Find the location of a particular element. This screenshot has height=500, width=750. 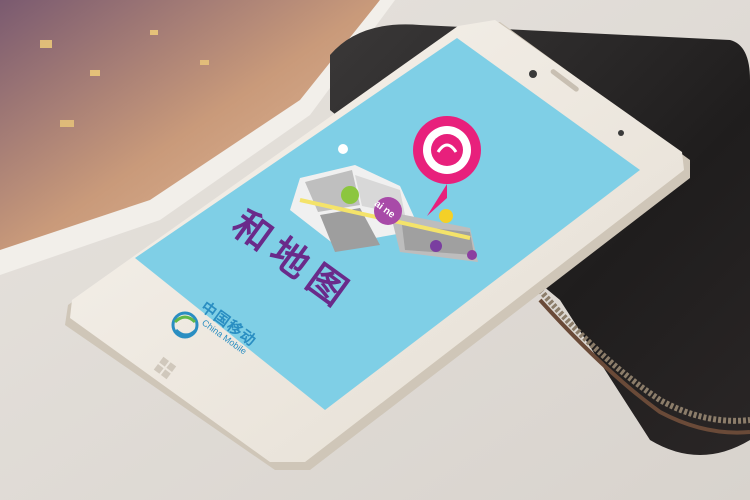

sensor is located at coordinates (621, 133).